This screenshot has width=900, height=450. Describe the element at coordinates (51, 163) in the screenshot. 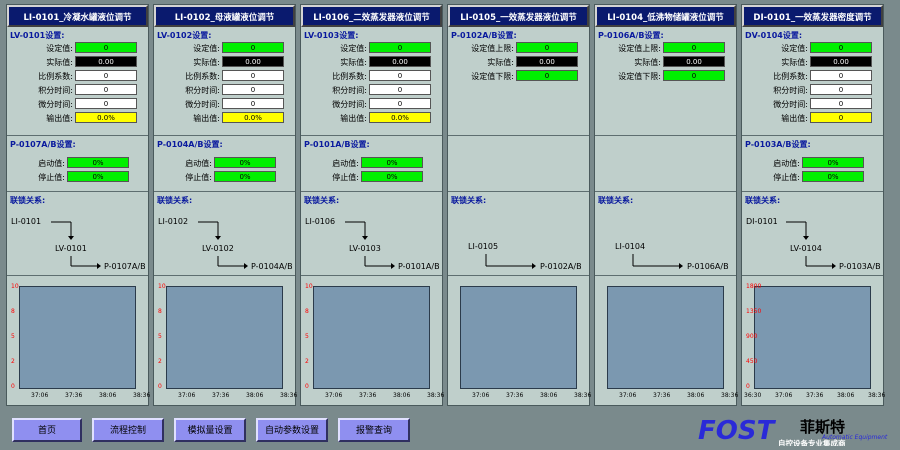

I see `pump-label: 启动值:` at that location.